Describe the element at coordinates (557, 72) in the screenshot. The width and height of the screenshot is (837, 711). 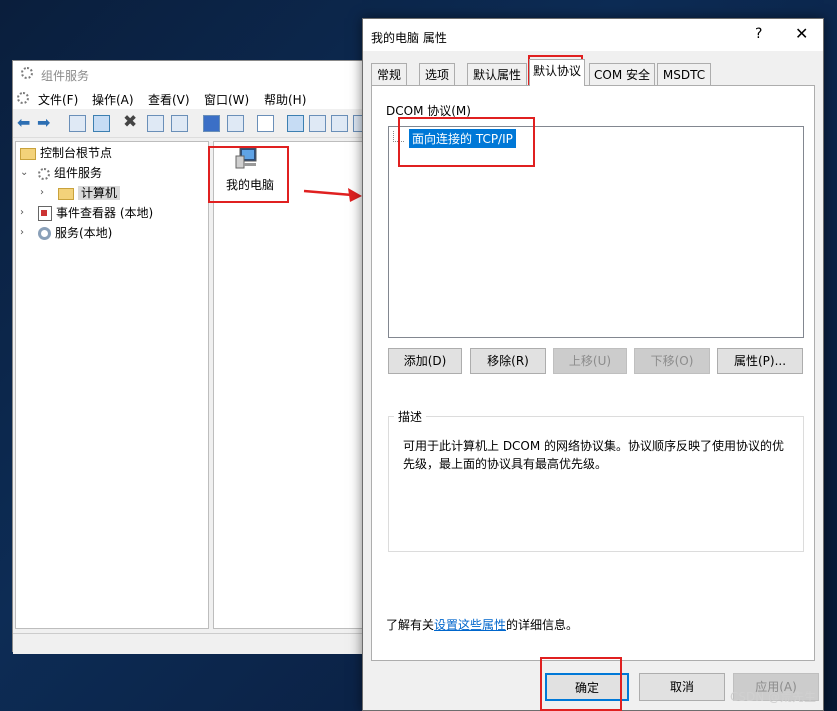
I see `tab-default-protocols: 默认协议` at that location.